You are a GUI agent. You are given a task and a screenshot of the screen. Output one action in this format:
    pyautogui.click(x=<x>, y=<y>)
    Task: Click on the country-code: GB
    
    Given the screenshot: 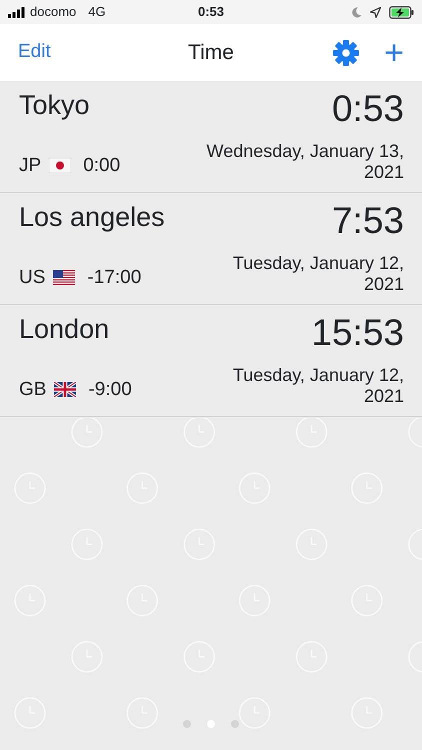 What is the action you would take?
    pyautogui.click(x=32, y=390)
    